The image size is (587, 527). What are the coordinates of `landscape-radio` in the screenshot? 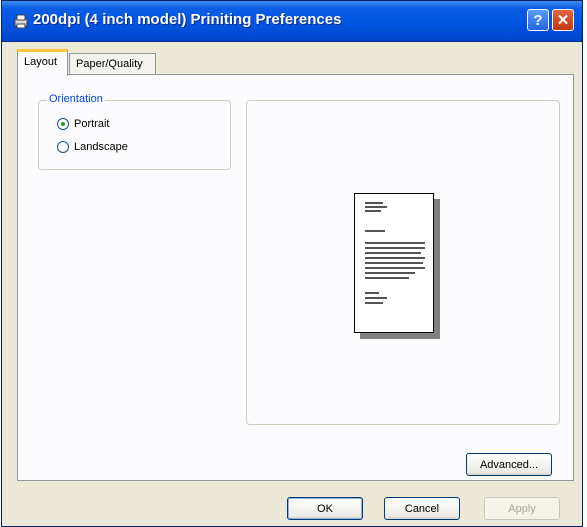 It's located at (63, 147).